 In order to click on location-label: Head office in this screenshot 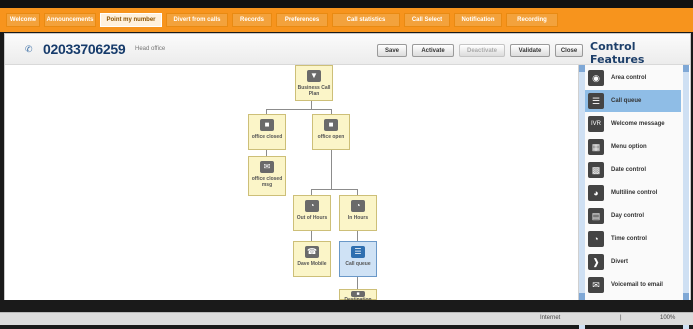, I will do `click(150, 49)`.